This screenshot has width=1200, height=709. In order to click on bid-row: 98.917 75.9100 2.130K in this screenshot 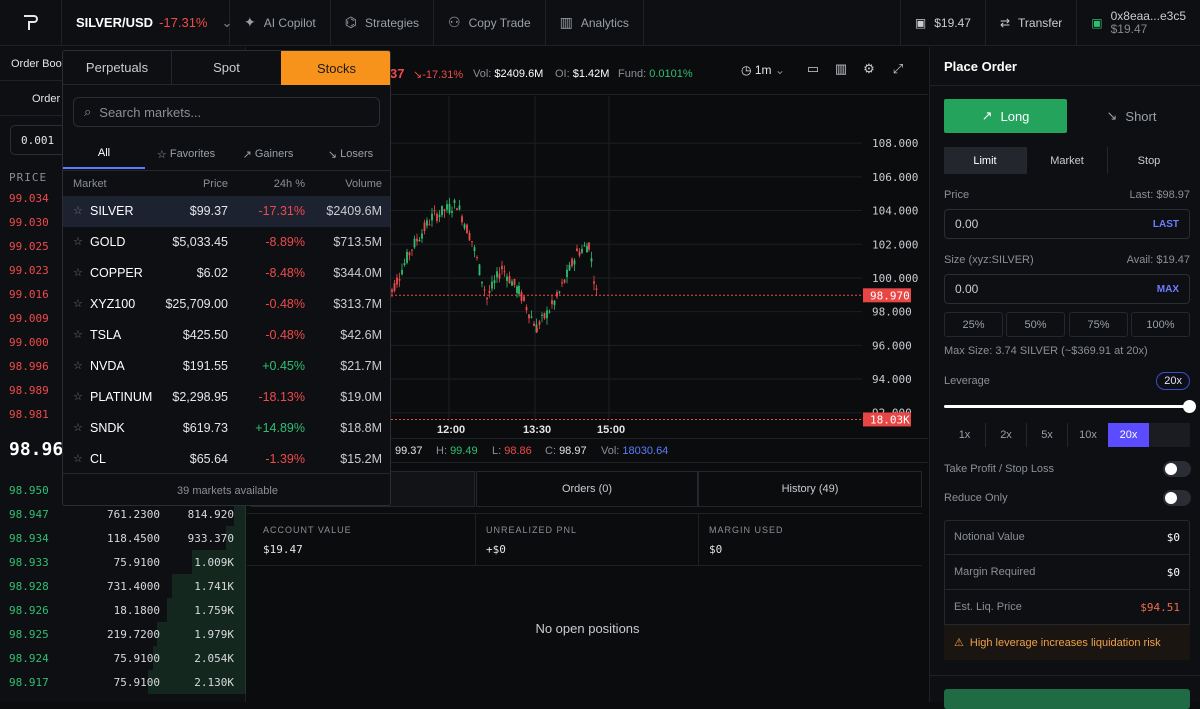, I will do `click(123, 682)`.